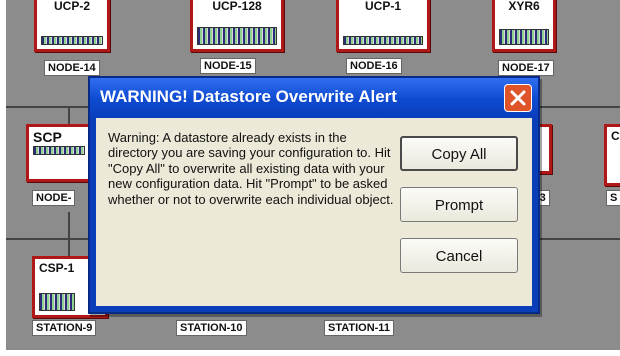  What do you see at coordinates (613, 198) in the screenshot?
I see `node-label-edge: S` at bounding box center [613, 198].